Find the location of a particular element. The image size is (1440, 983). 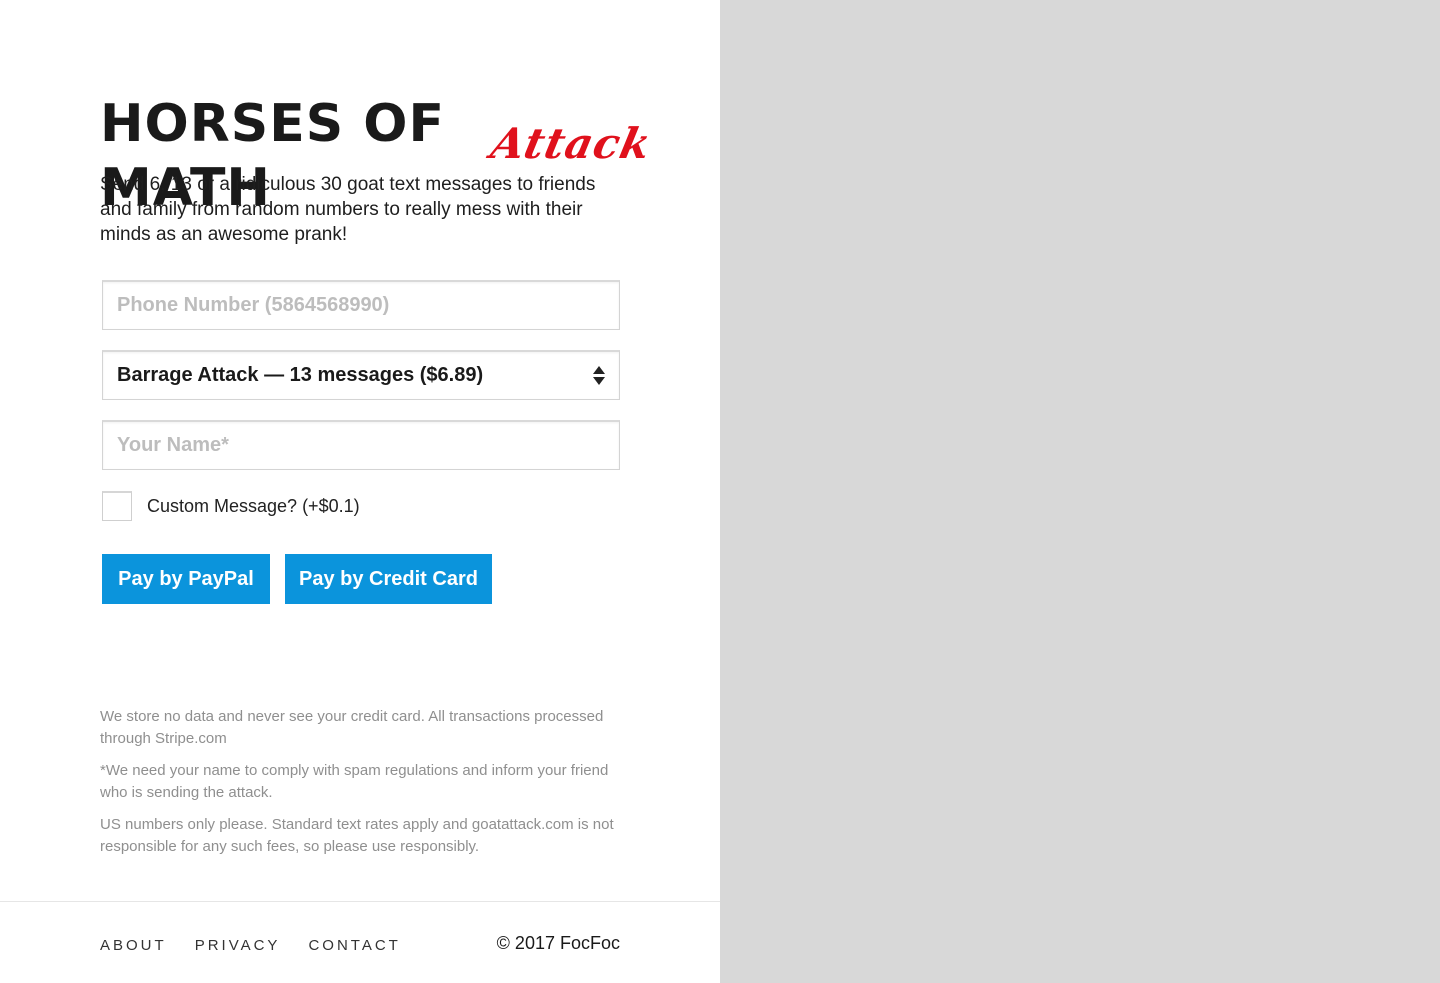

brand-logo: HORSES OF MATH Attack is located at coordinates (378, 155).